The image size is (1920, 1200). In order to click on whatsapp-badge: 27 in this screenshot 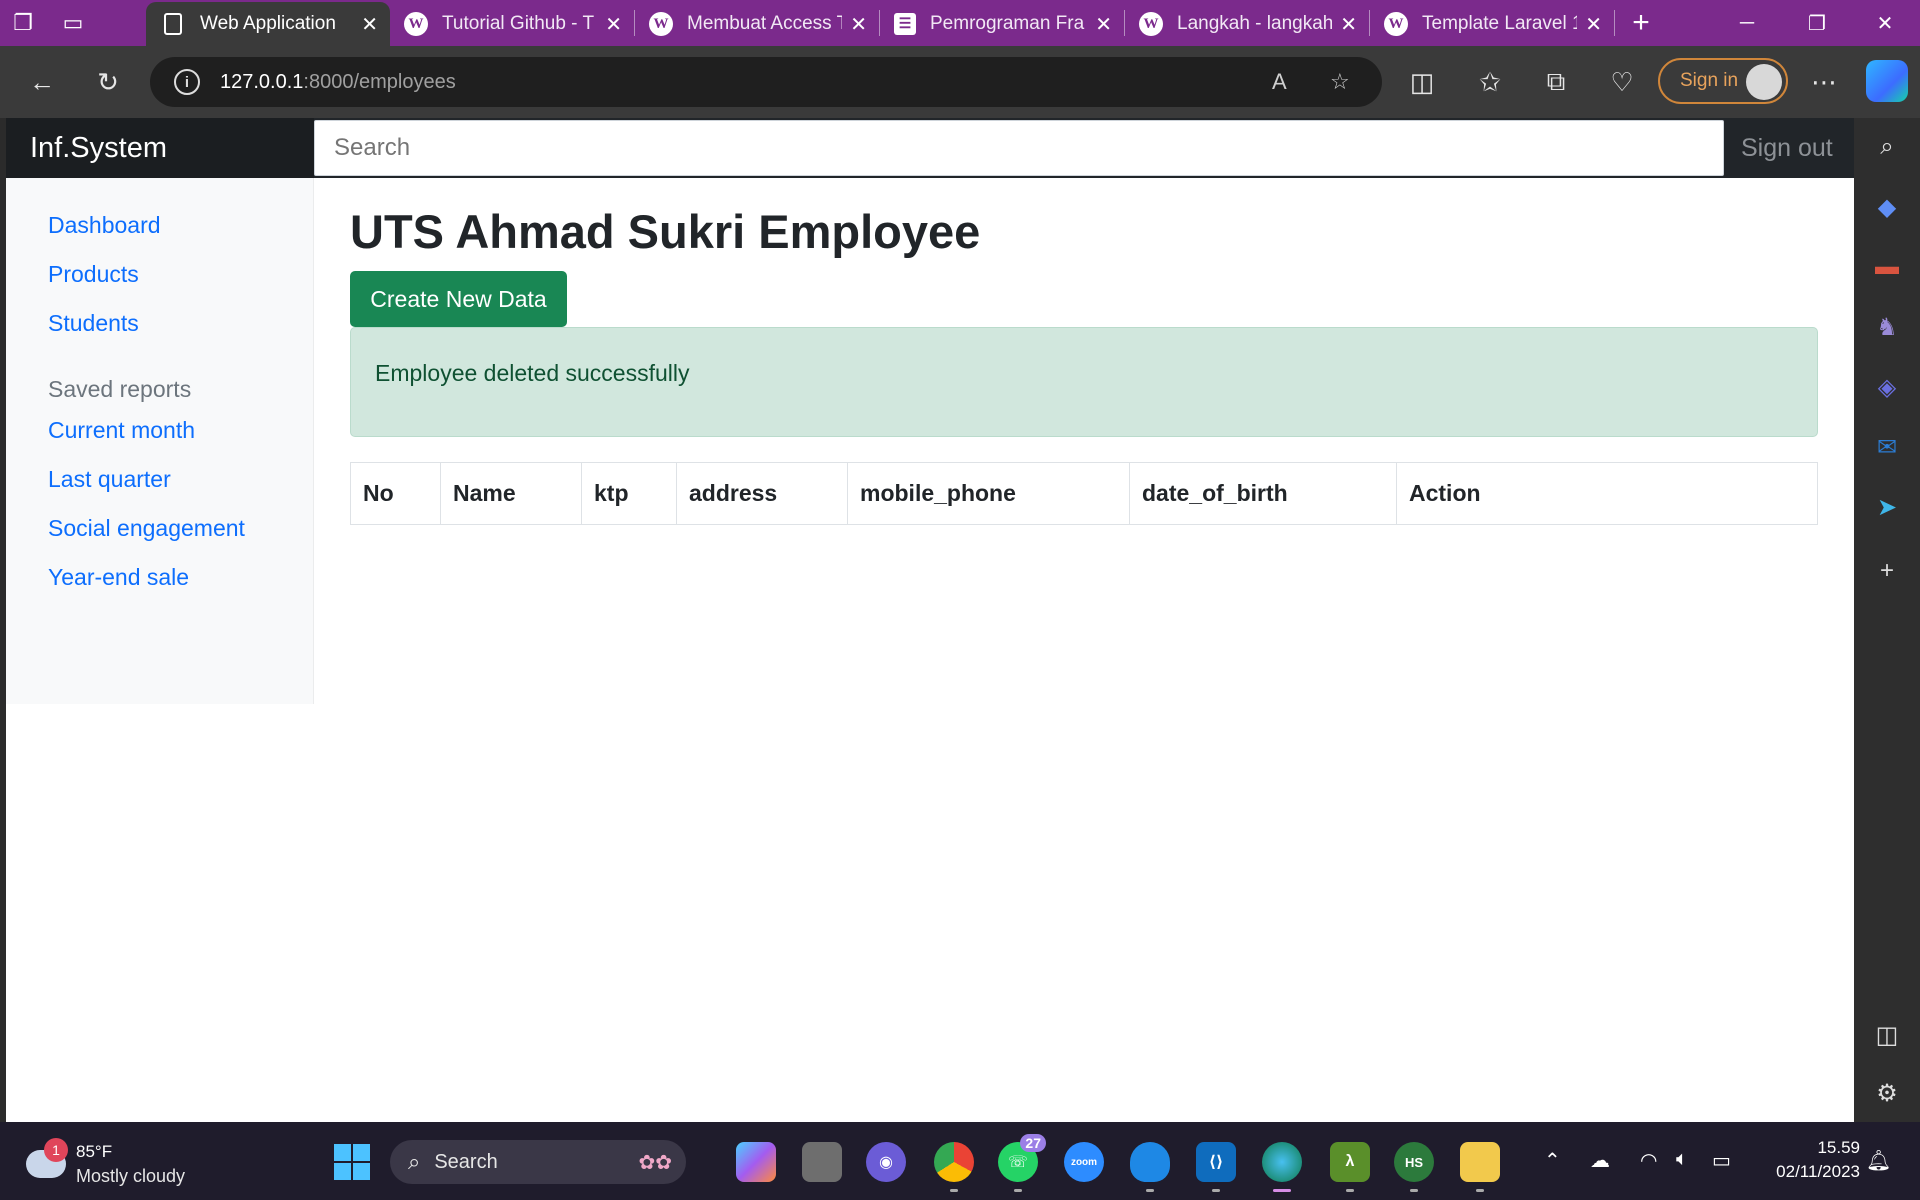, I will do `click(1033, 1143)`.